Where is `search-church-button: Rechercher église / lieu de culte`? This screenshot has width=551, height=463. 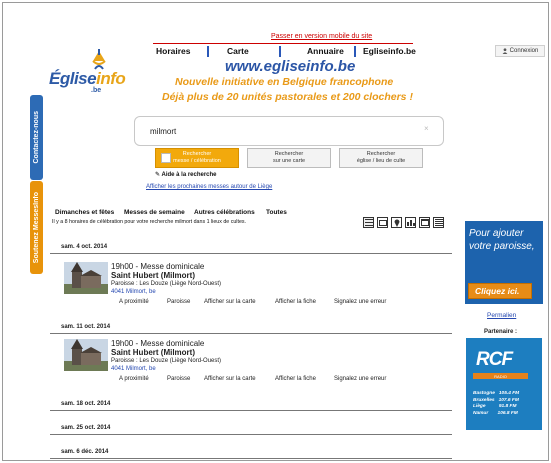
search-church-button: Rechercher église / lieu de culte is located at coordinates (381, 158).